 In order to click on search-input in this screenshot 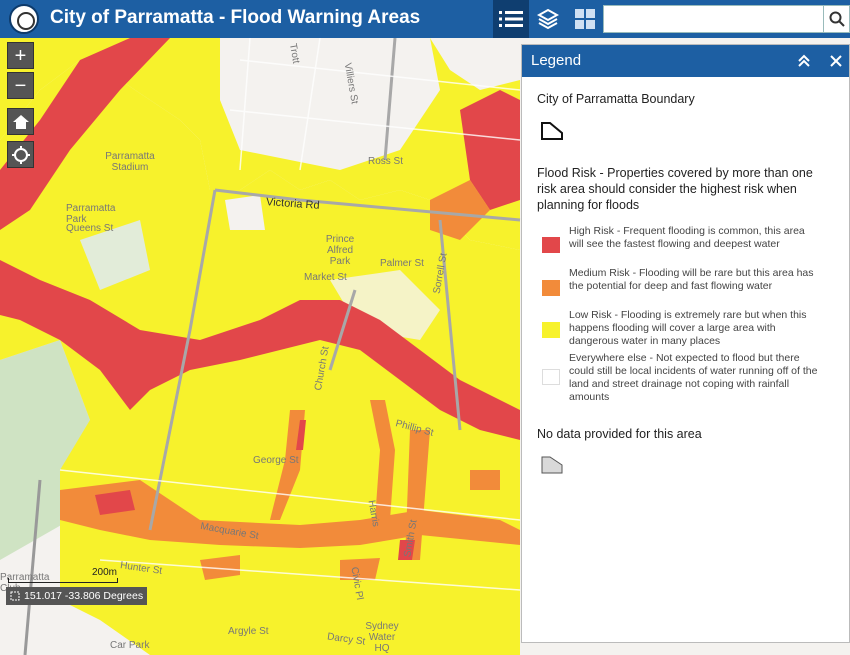, I will do `click(713, 19)`.